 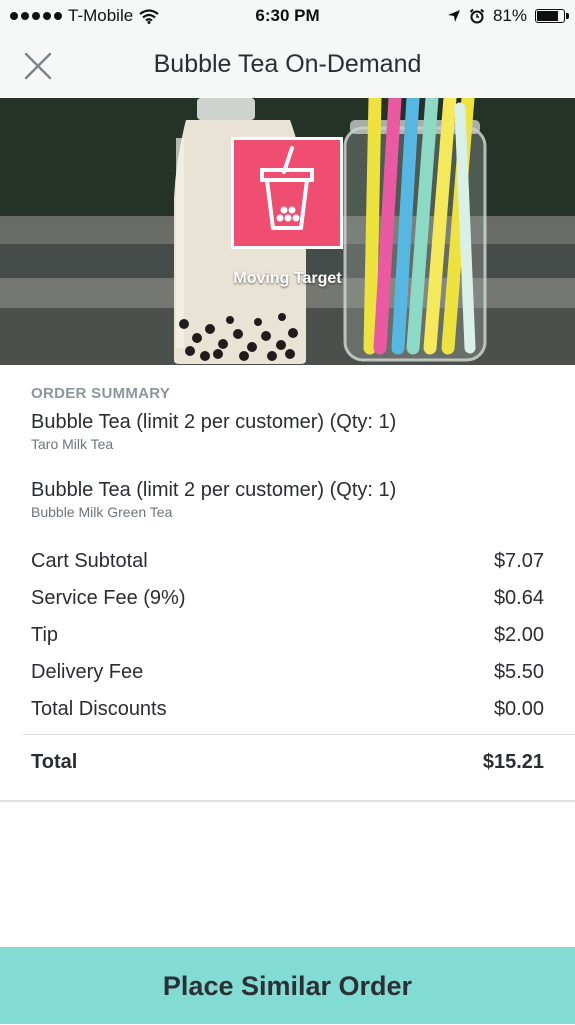 I want to click on total-amount: $15.21, so click(x=513, y=762).